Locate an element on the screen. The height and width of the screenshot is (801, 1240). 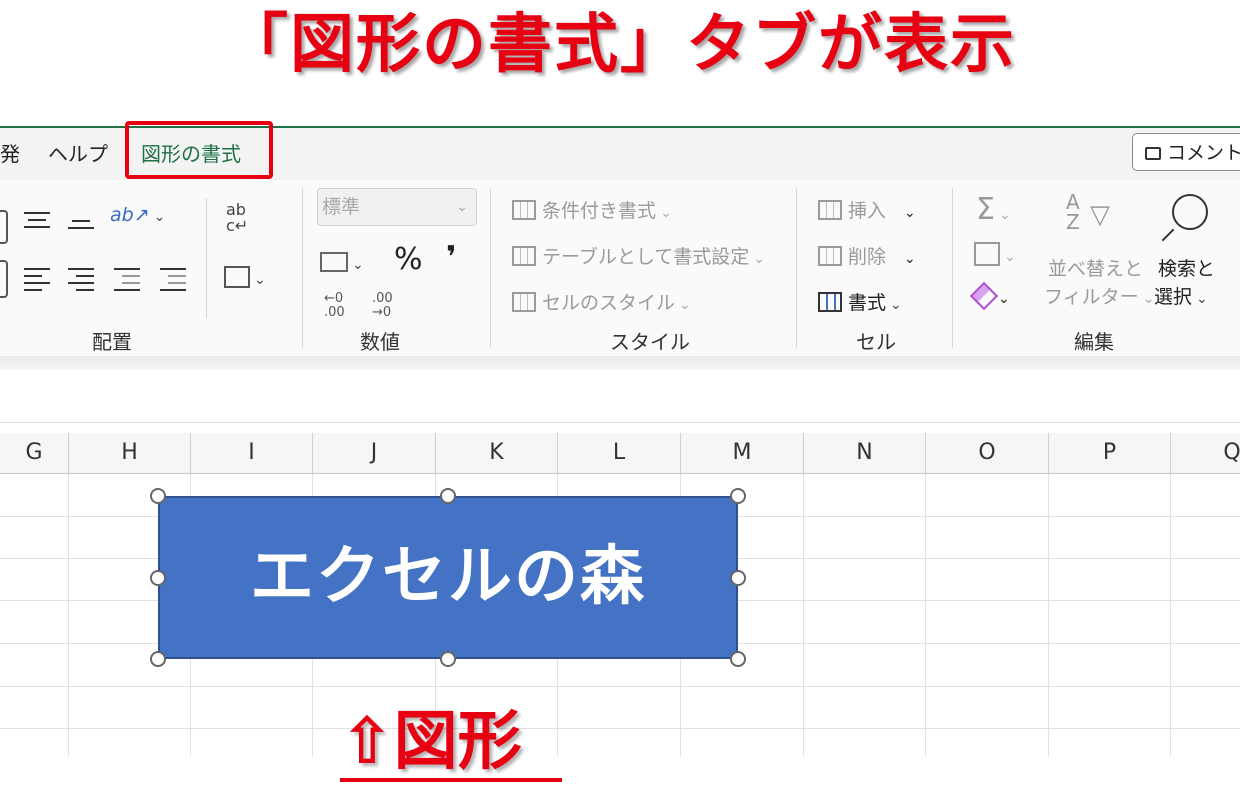
increase-indent-icon is located at coordinates (173, 282).